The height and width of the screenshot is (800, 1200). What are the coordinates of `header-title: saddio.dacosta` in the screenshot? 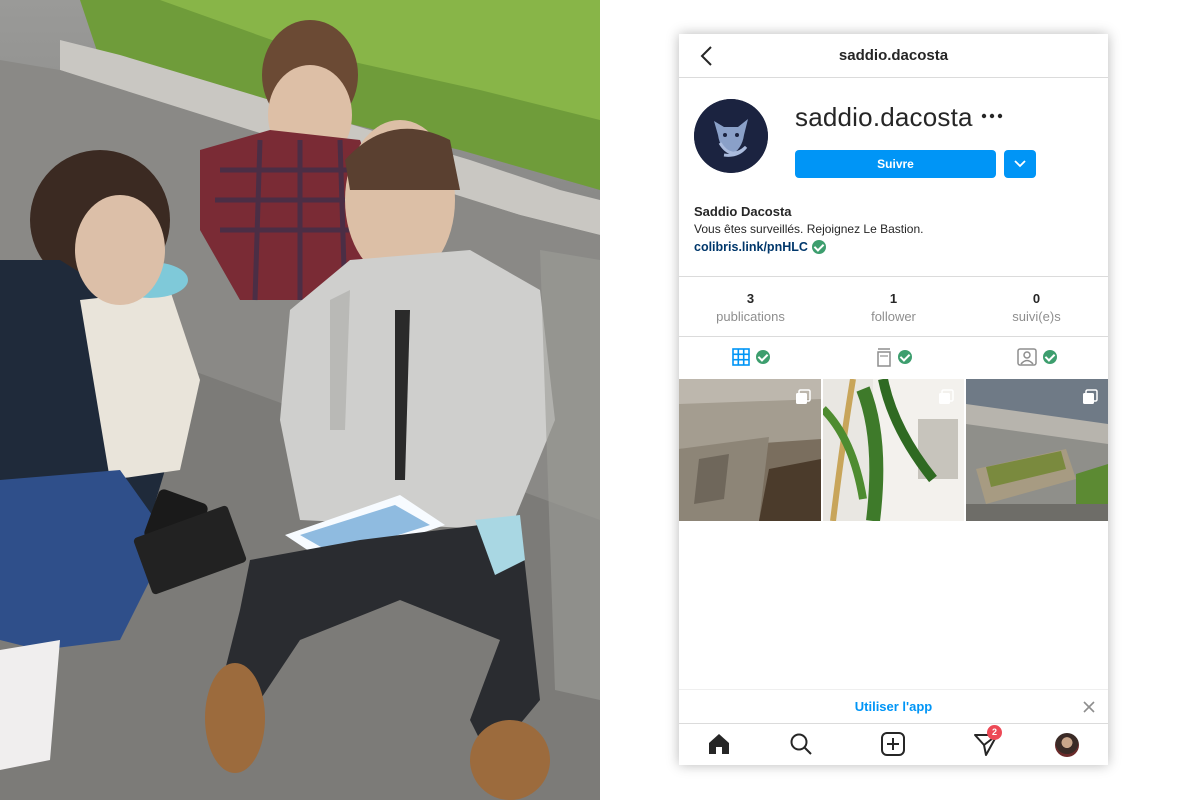 It's located at (893, 55).